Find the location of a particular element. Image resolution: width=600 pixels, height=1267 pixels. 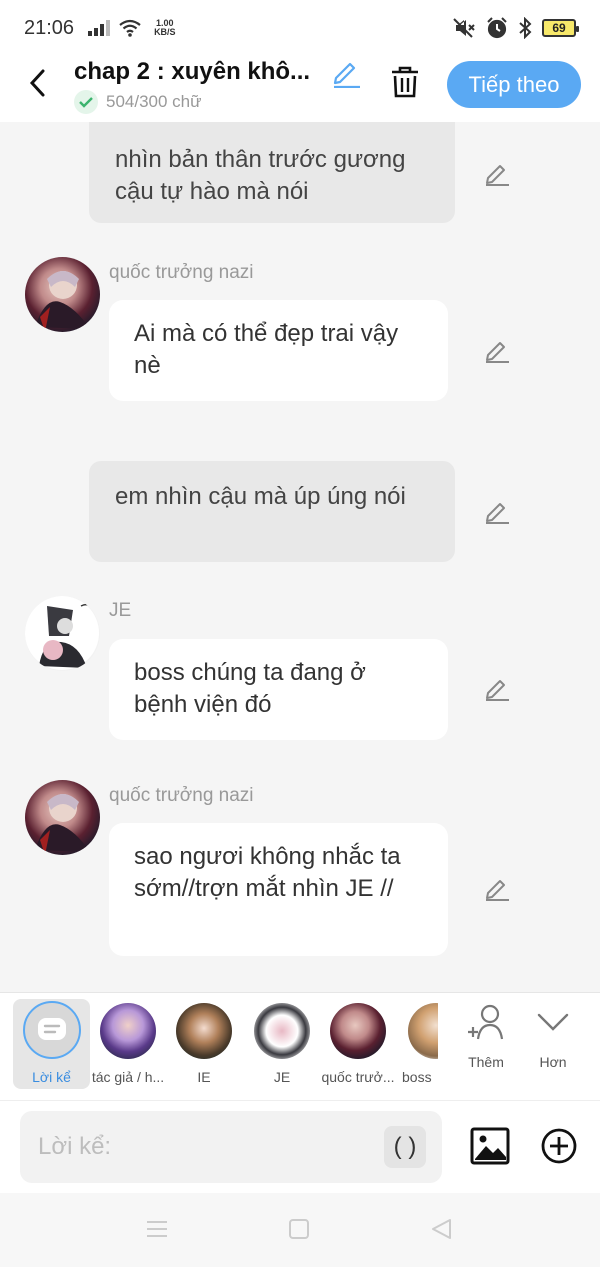

more-button: Hơn is located at coordinates (553, 1035).